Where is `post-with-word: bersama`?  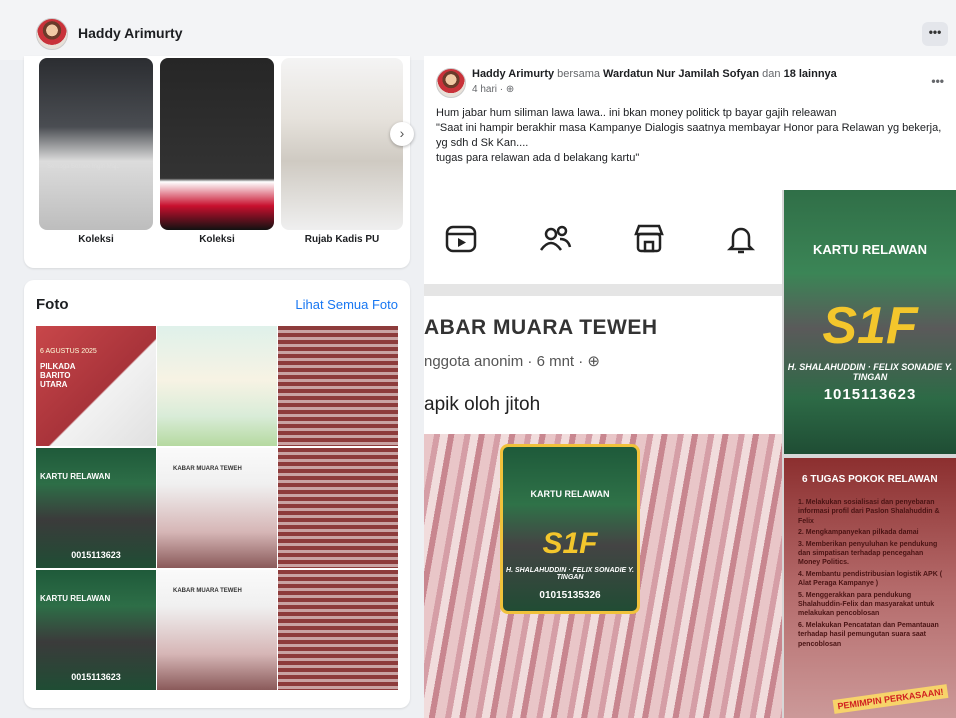
post-with-word: bersama is located at coordinates (578, 74).